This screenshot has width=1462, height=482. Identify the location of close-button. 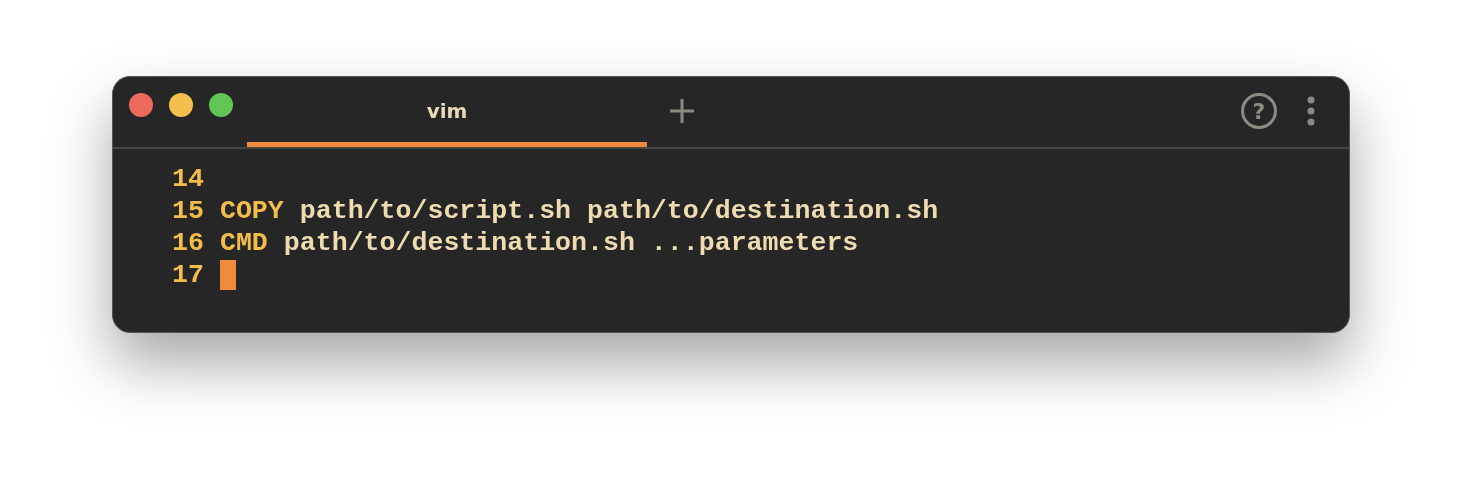
(141, 105).